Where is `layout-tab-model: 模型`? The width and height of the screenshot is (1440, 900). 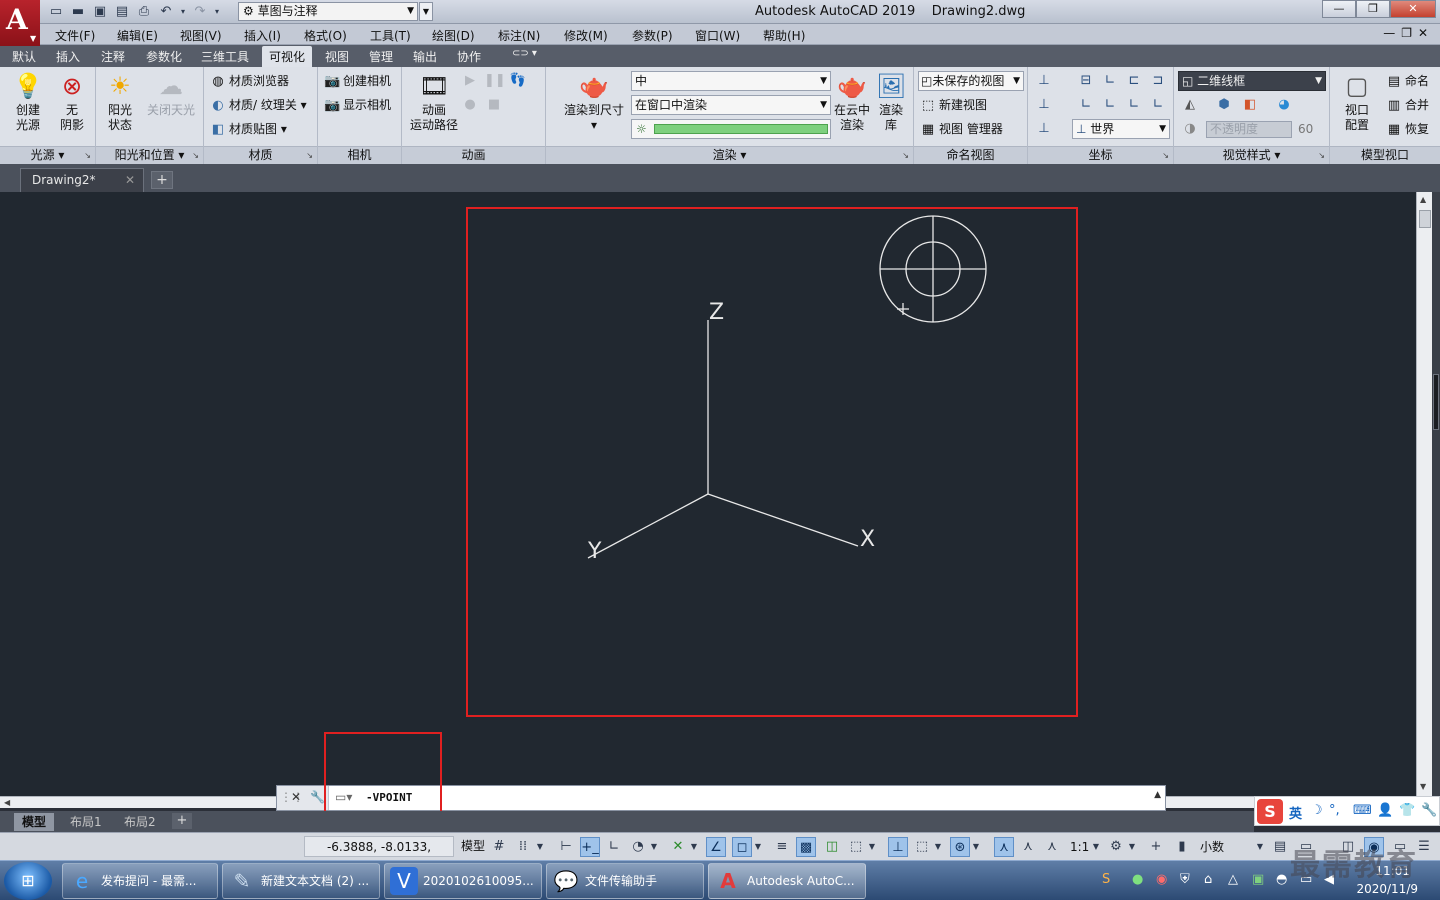
layout-tab-model: 模型 is located at coordinates (34, 822).